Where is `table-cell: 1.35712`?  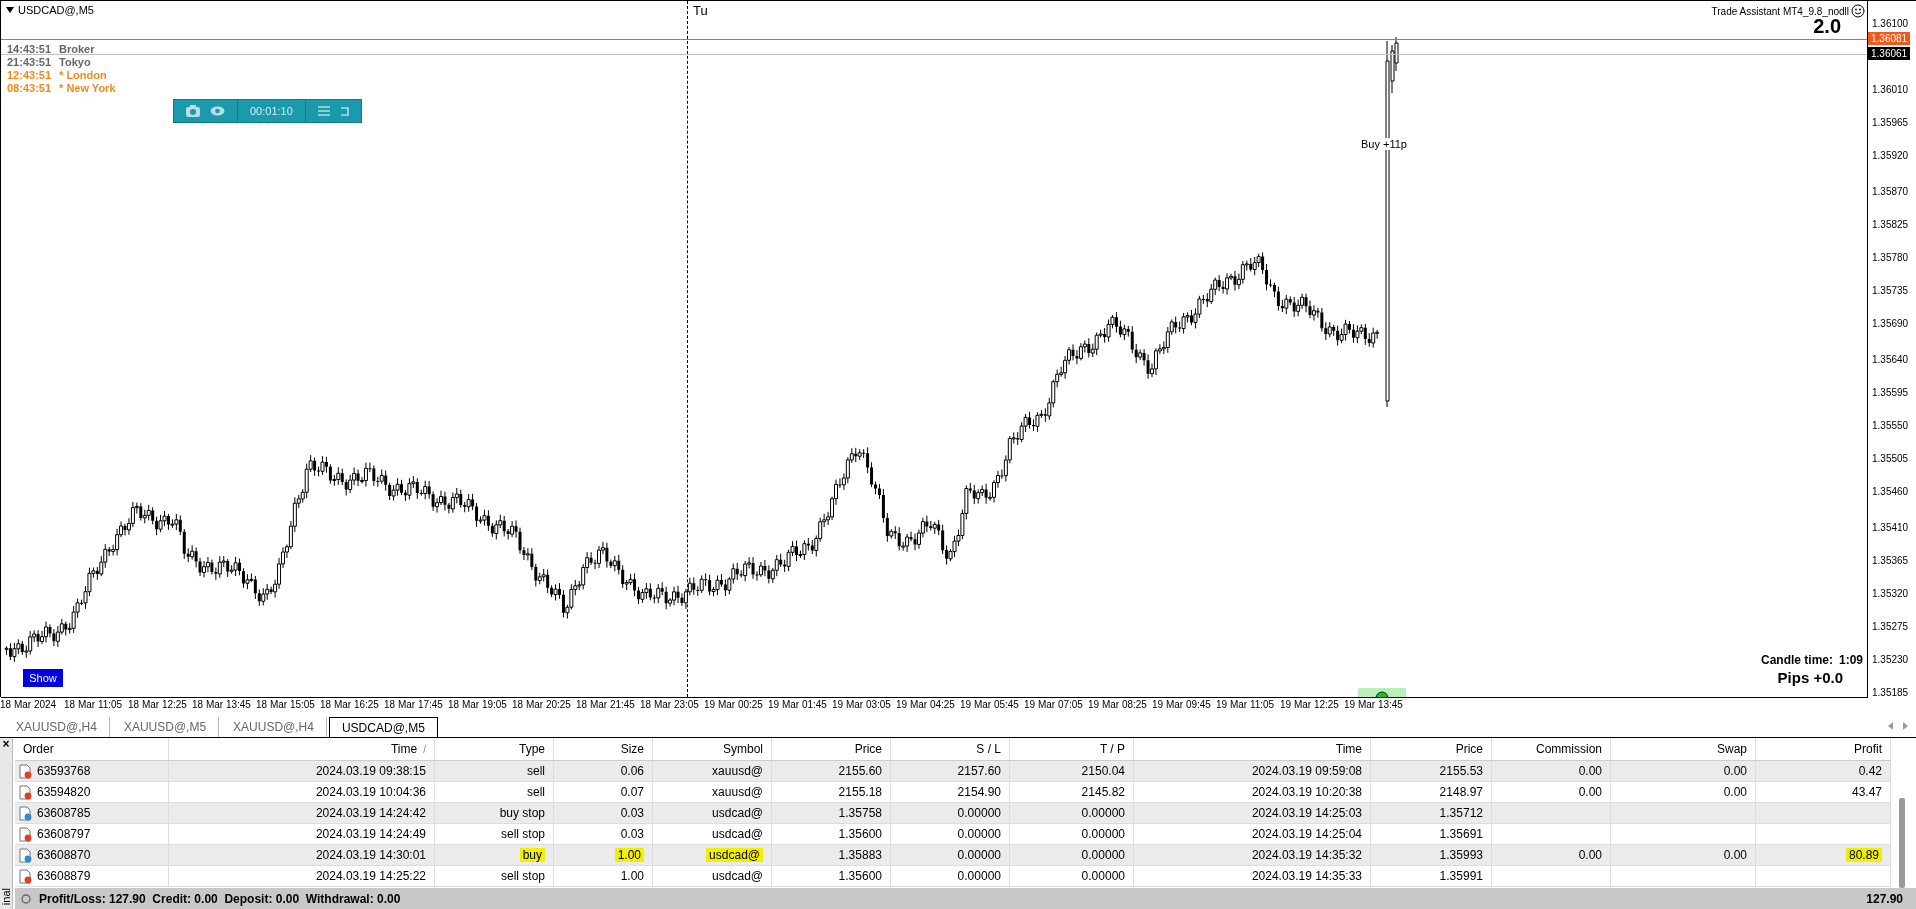
table-cell: 1.35712 is located at coordinates (1461, 813).